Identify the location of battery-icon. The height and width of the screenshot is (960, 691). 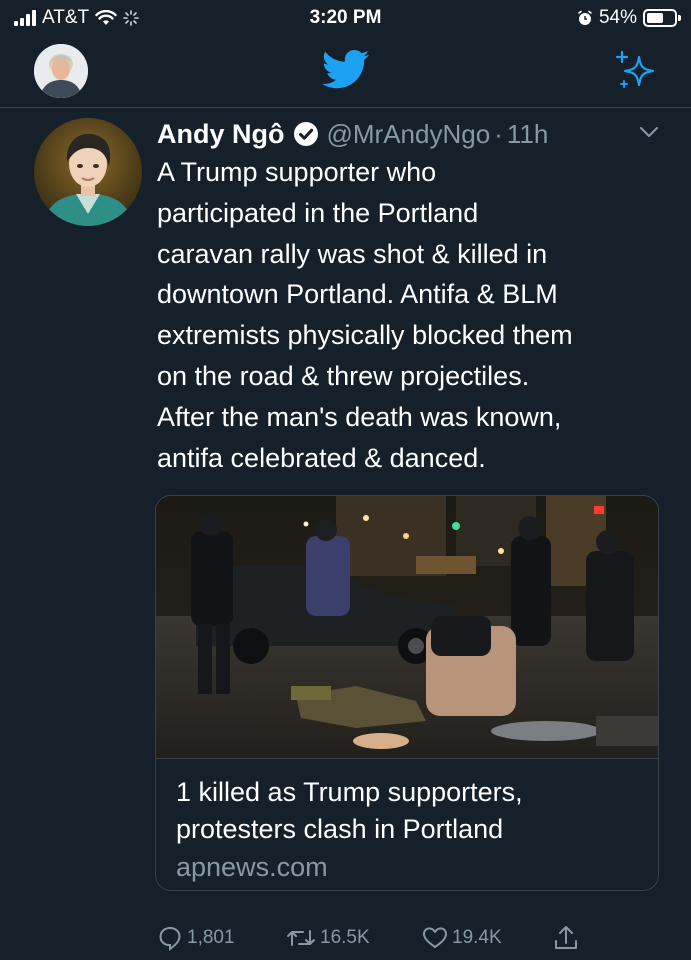
(662, 18).